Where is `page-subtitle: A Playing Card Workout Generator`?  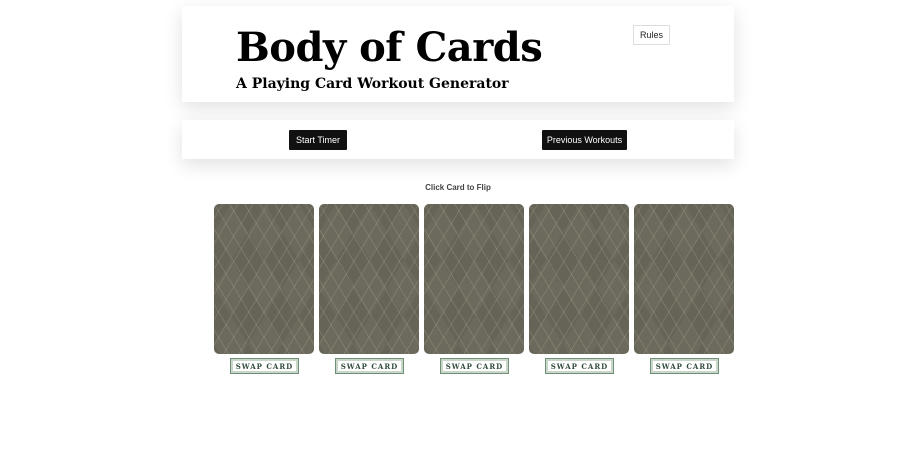
page-subtitle: A Playing Card Workout Generator is located at coordinates (372, 84).